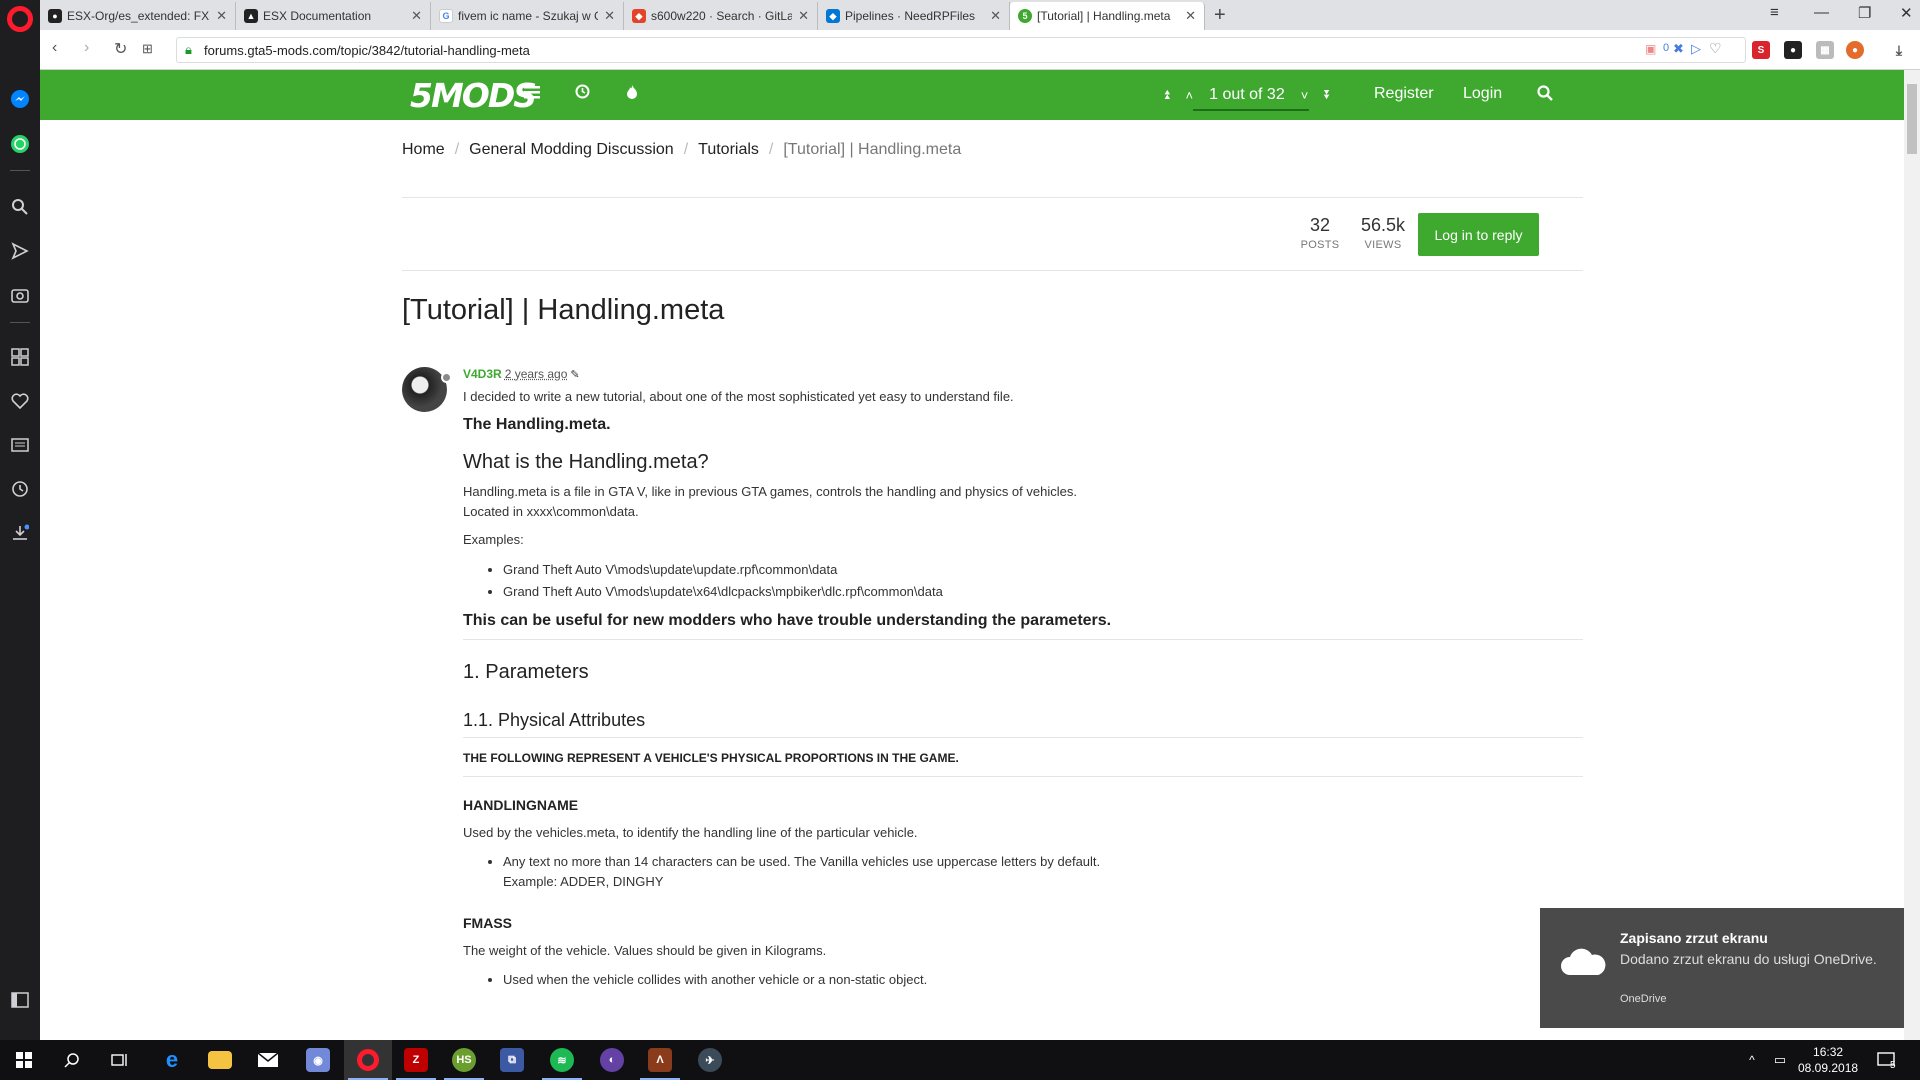  I want to click on heidisql-icon: HS, so click(464, 1060).